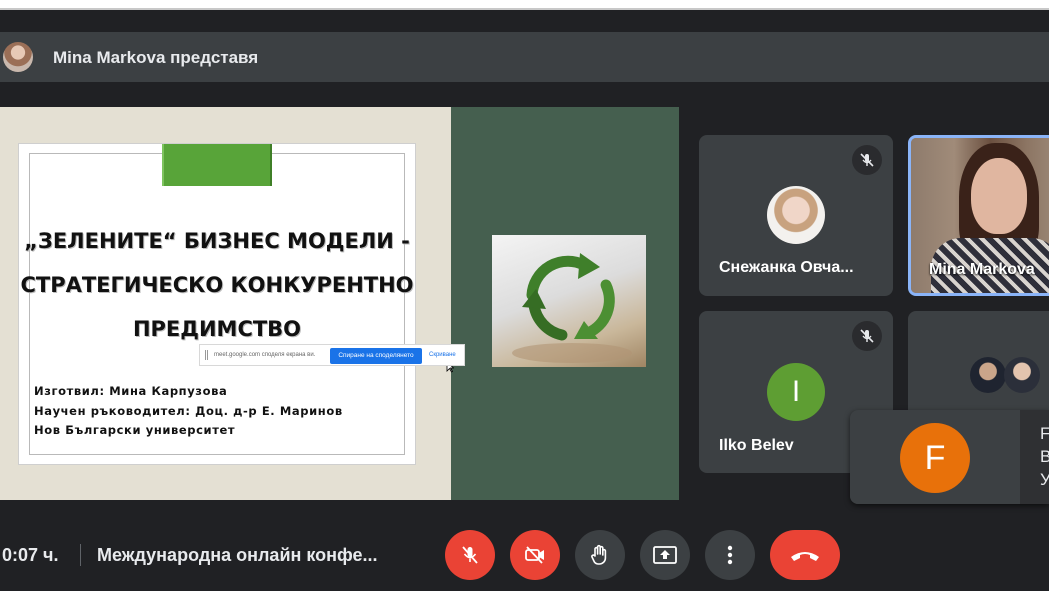  I want to click on slide-author: Изготвил: Мина Карпузова, so click(131, 391).